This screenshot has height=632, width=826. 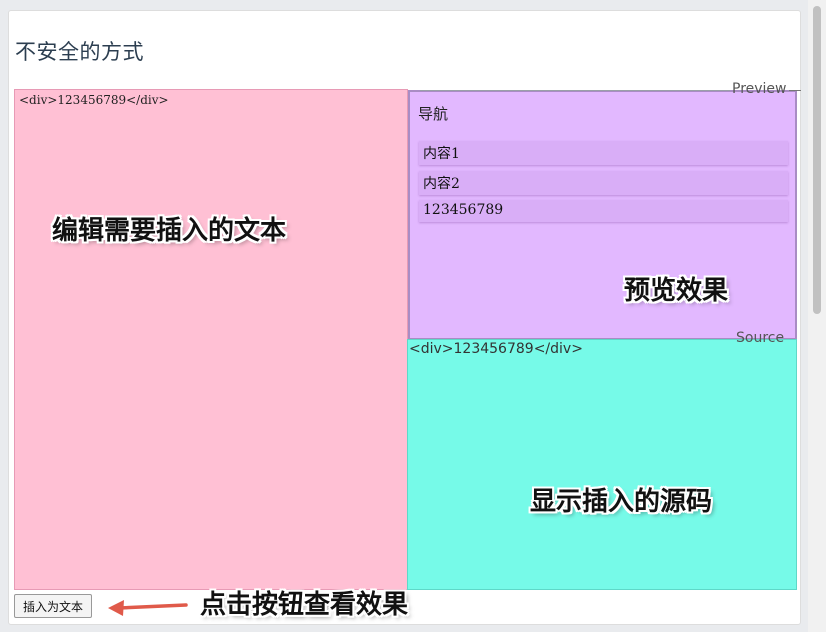 What do you see at coordinates (148, 608) in the screenshot?
I see `arrow-left-icon` at bounding box center [148, 608].